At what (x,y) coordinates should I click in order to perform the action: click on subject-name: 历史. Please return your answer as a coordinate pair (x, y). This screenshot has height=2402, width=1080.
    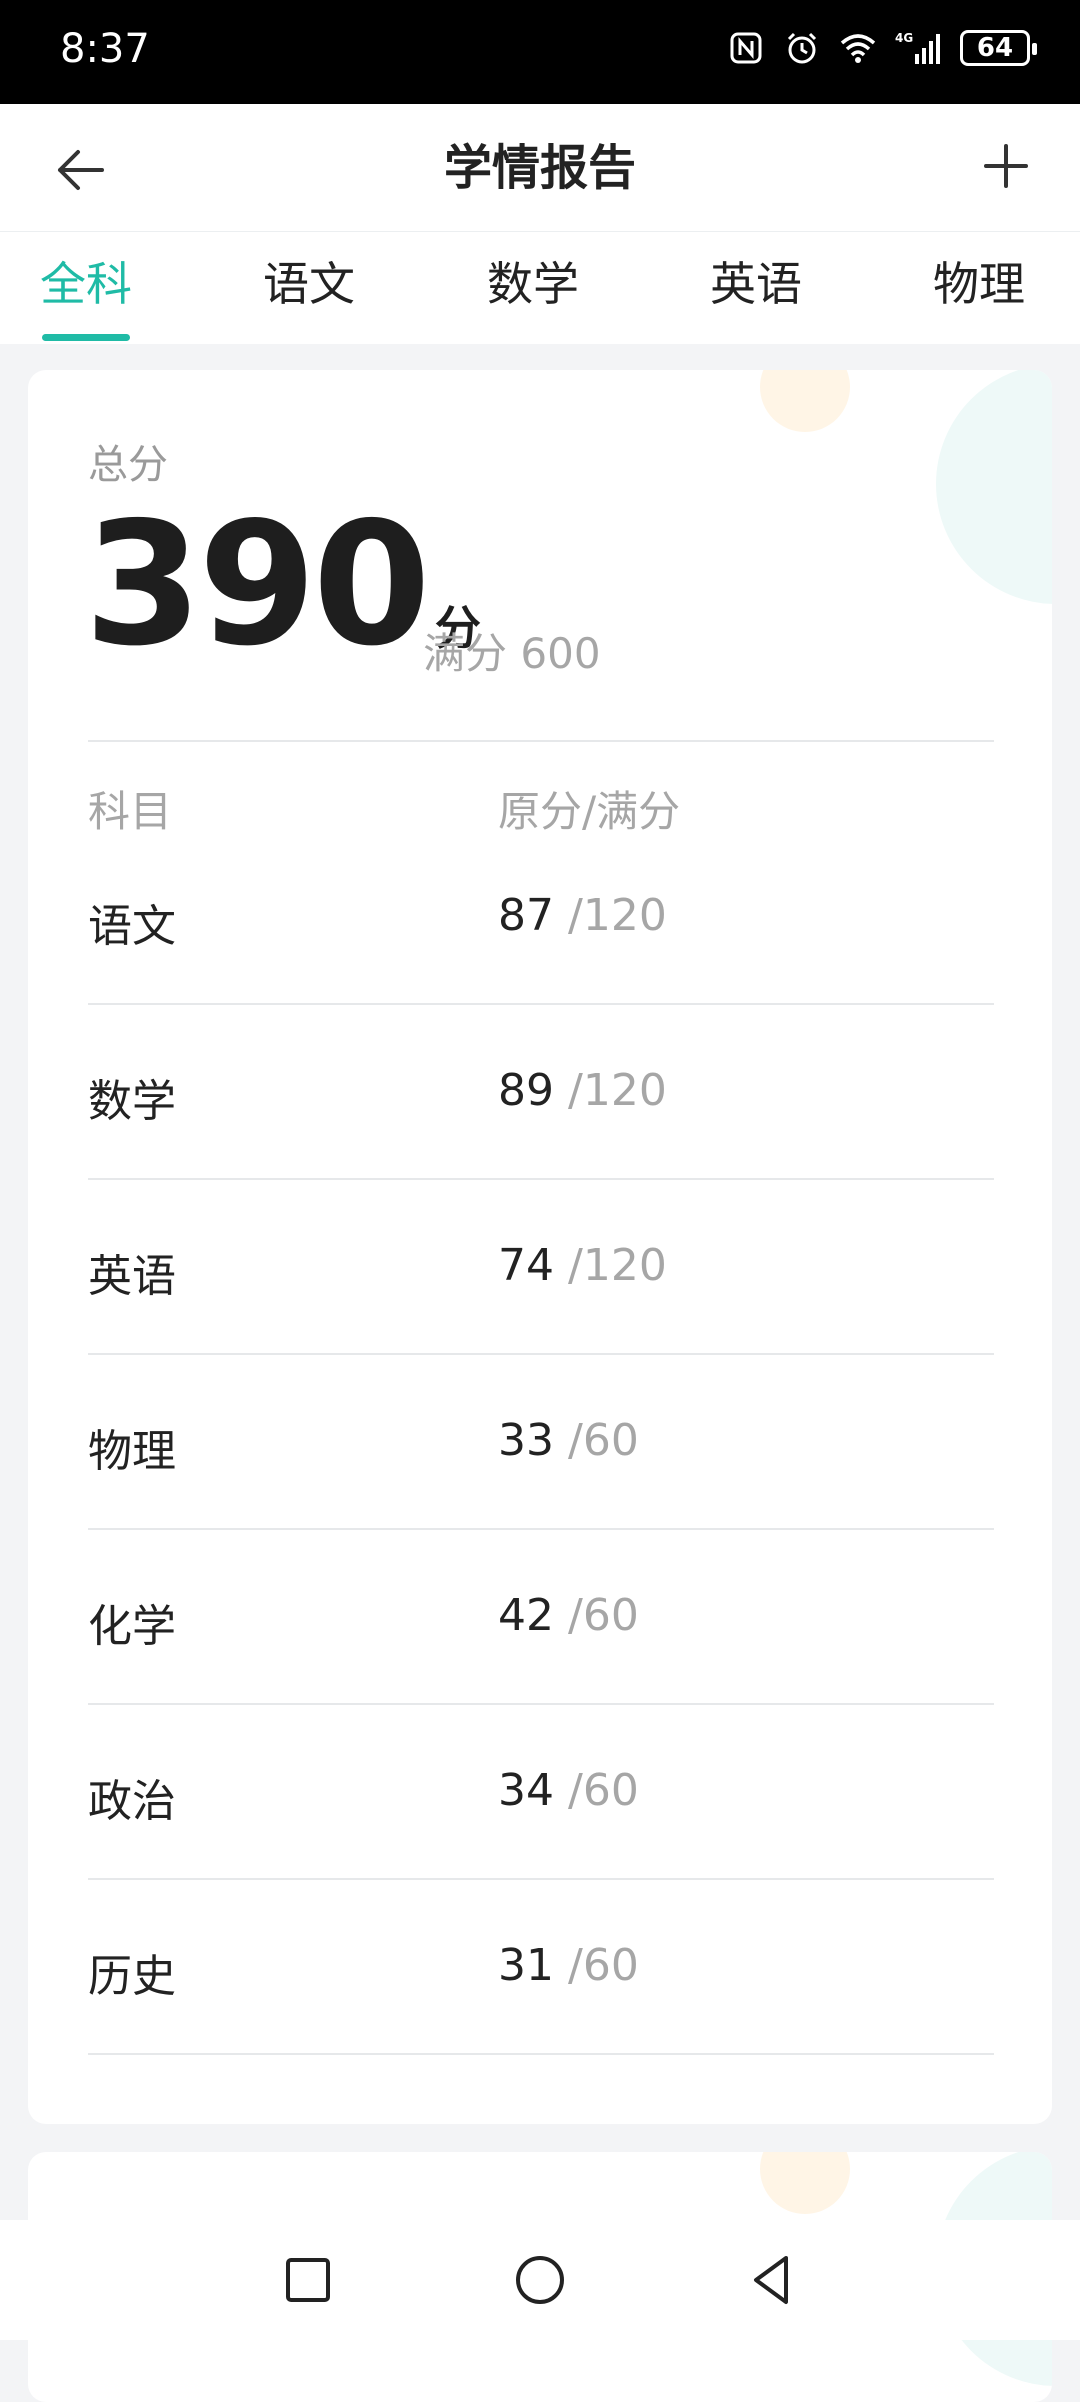
    Looking at the image, I should click on (132, 1976).